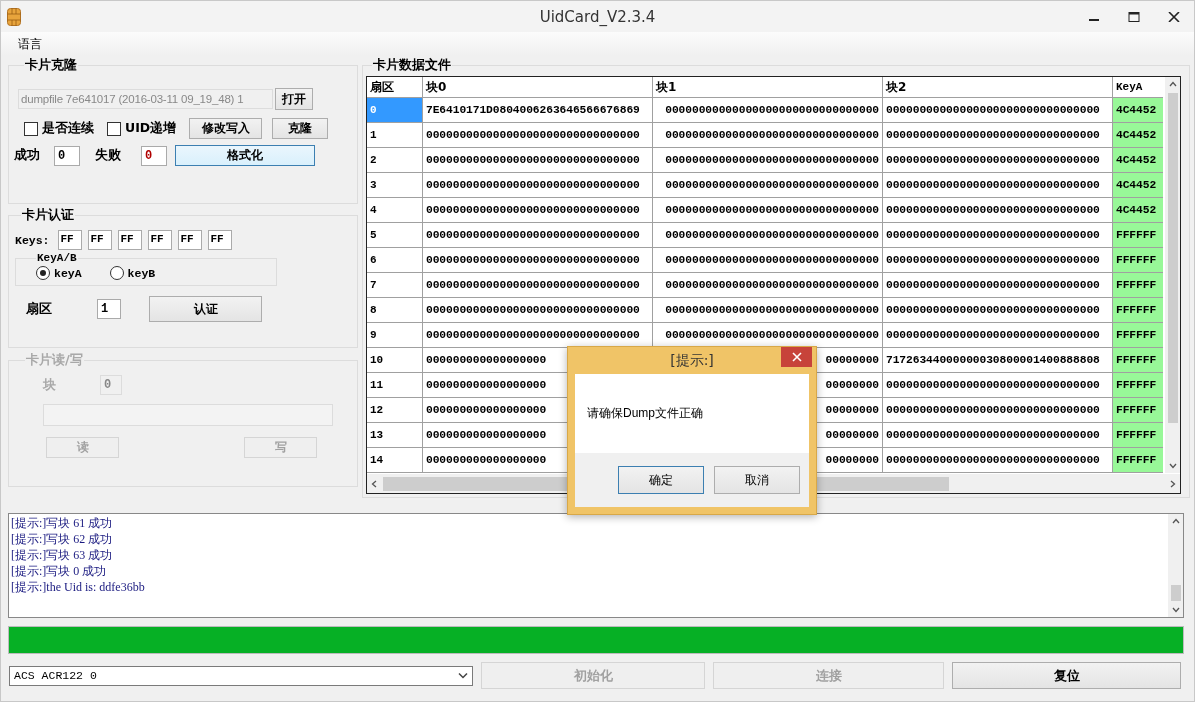 The image size is (1195, 702). Describe the element at coordinates (54, 360) in the screenshot. I see `group-title: 卡片读/写` at that location.